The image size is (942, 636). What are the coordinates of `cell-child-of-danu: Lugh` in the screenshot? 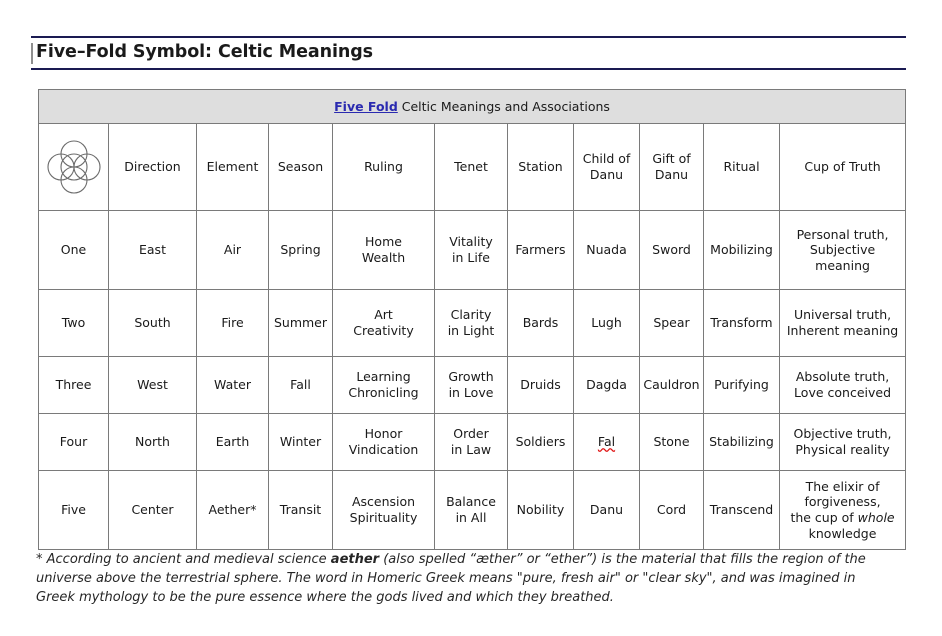 It's located at (606, 323).